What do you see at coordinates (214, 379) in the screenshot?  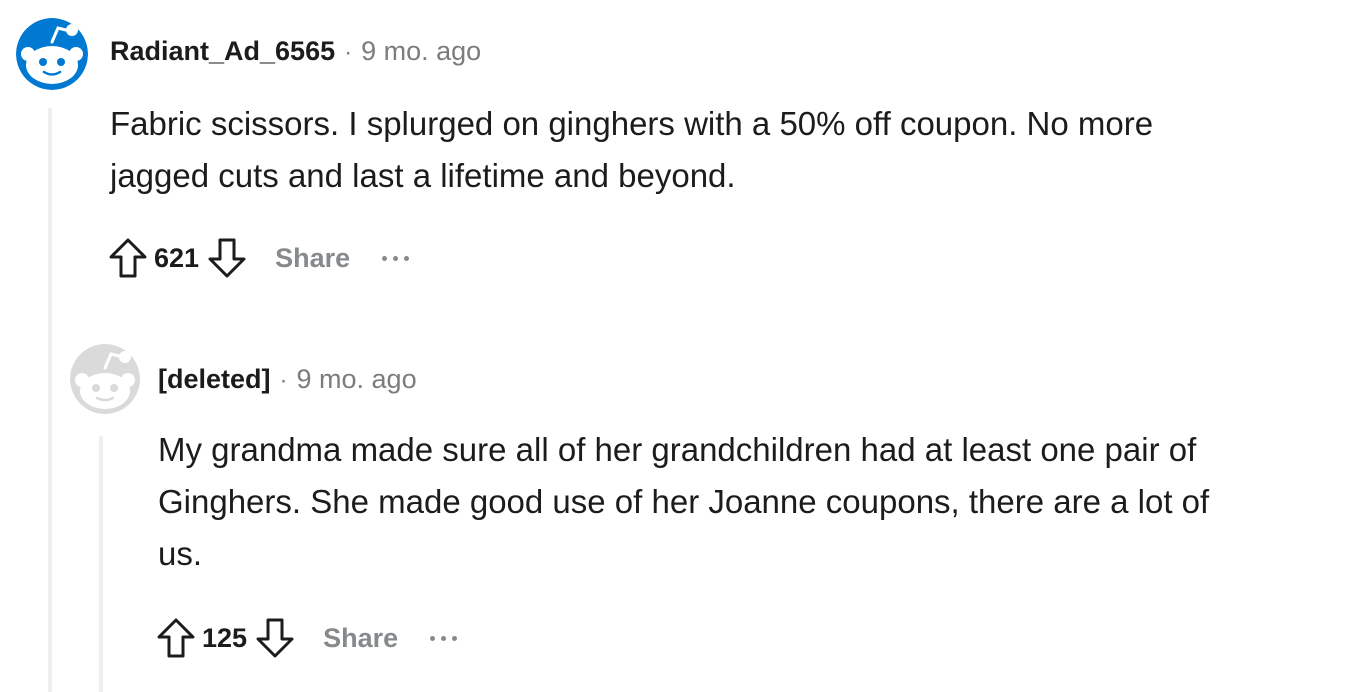 I see `comment-author: [deleted]` at bounding box center [214, 379].